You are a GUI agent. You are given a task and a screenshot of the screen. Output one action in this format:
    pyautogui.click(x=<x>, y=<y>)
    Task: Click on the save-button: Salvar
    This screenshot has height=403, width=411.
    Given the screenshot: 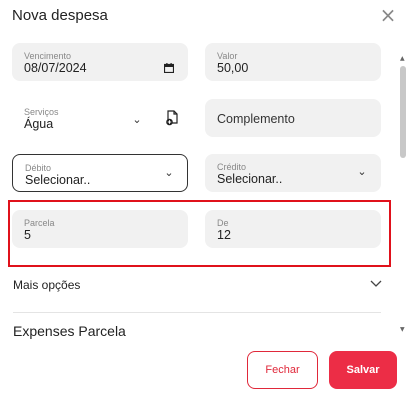 What is the action you would take?
    pyautogui.click(x=363, y=370)
    